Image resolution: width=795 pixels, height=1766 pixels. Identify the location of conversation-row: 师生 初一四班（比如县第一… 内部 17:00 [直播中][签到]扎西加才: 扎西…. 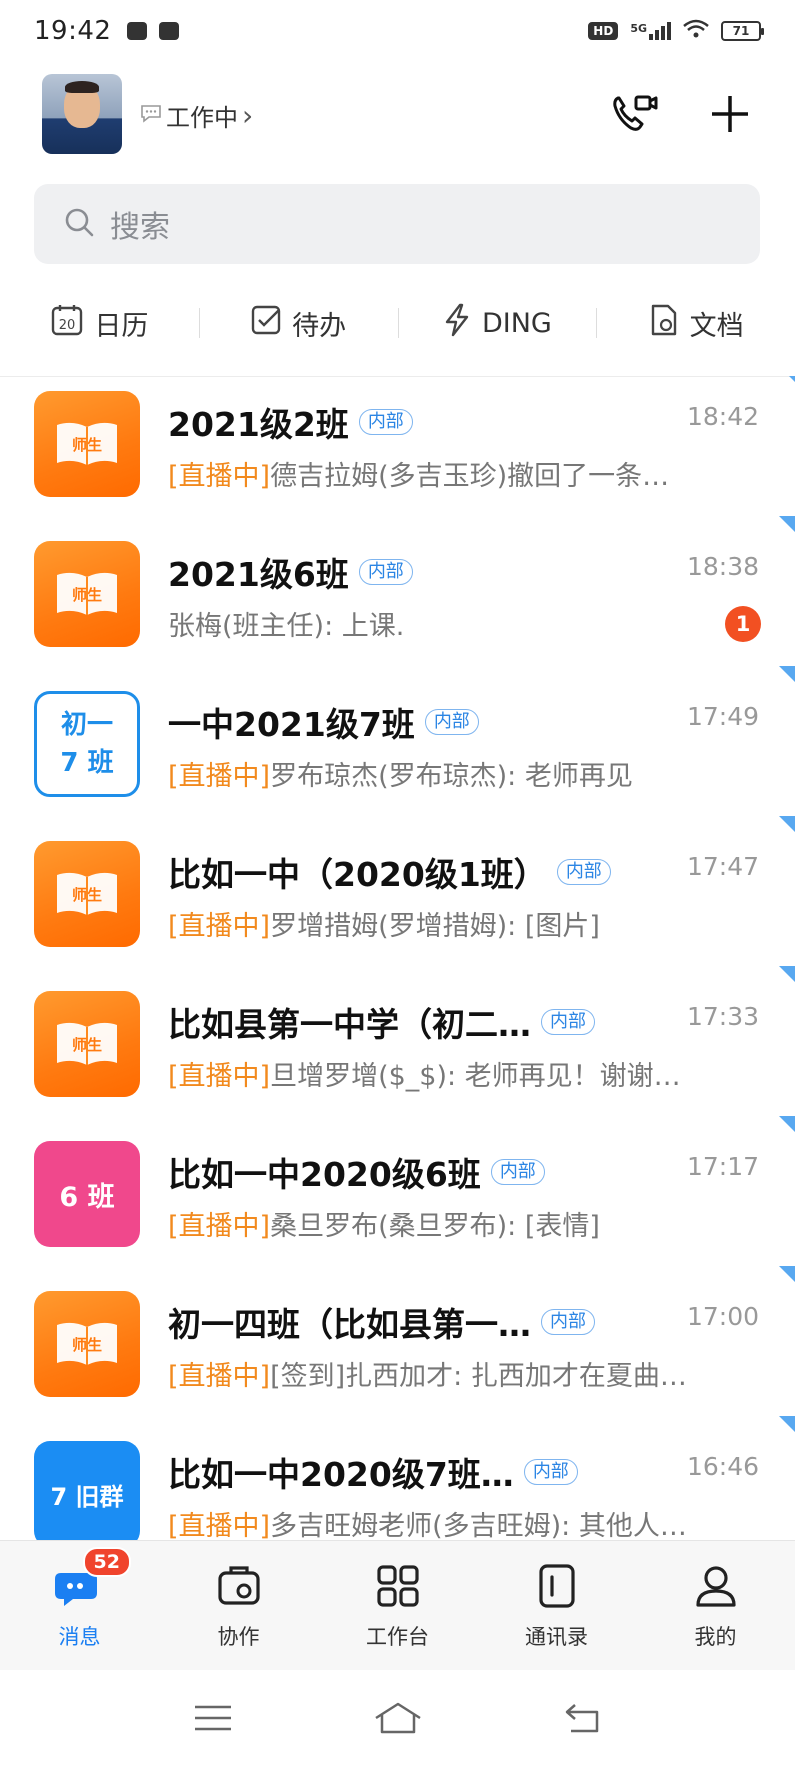
(397, 1341).